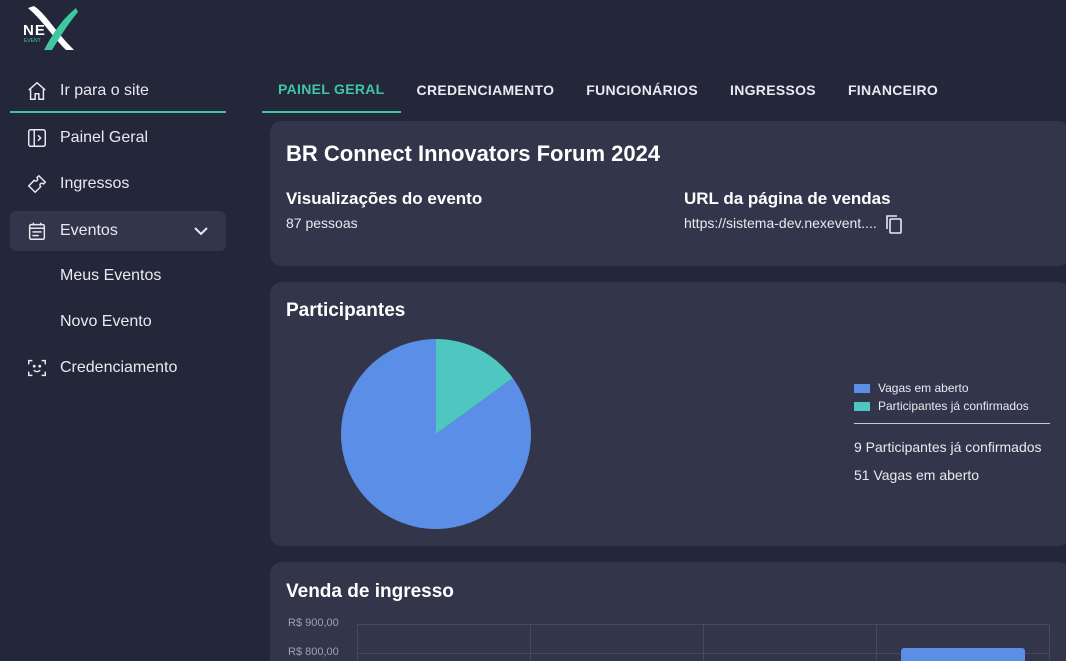 Image resolution: width=1066 pixels, height=661 pixels. I want to click on sidebar-item-painel-geral: Painel Geral, so click(118, 138).